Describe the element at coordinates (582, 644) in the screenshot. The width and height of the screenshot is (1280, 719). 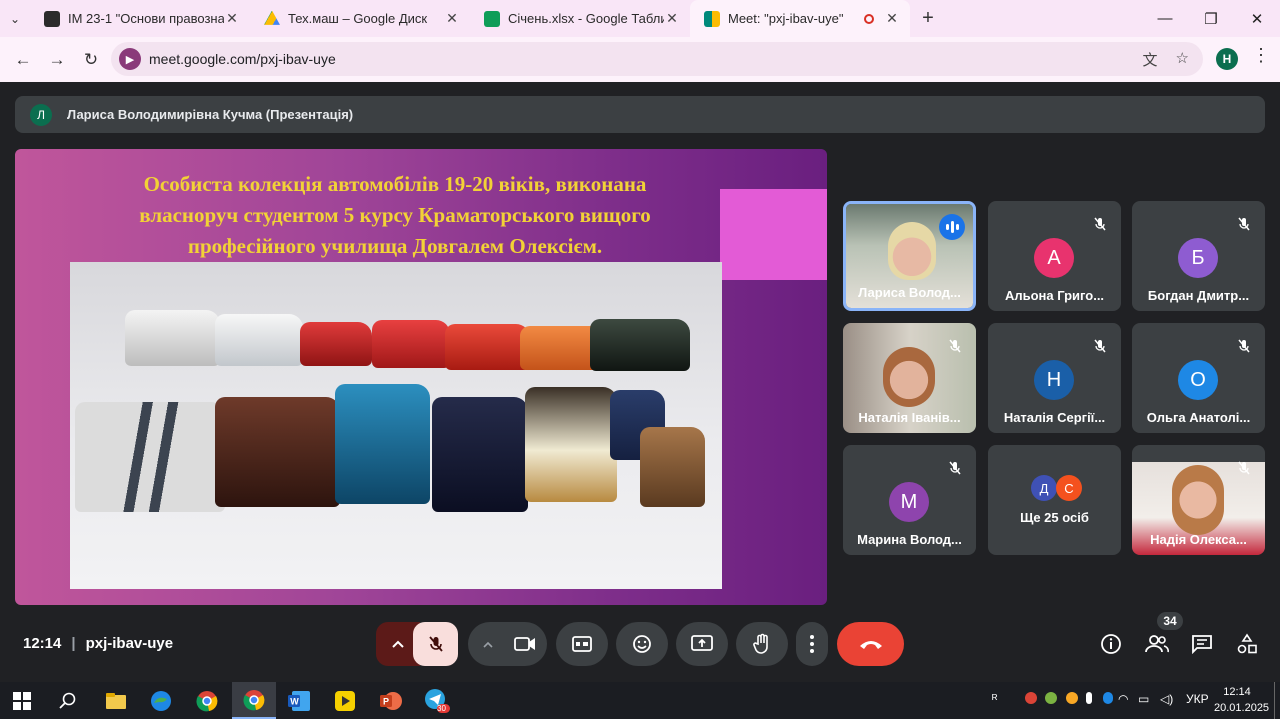
I see `captions-button` at that location.